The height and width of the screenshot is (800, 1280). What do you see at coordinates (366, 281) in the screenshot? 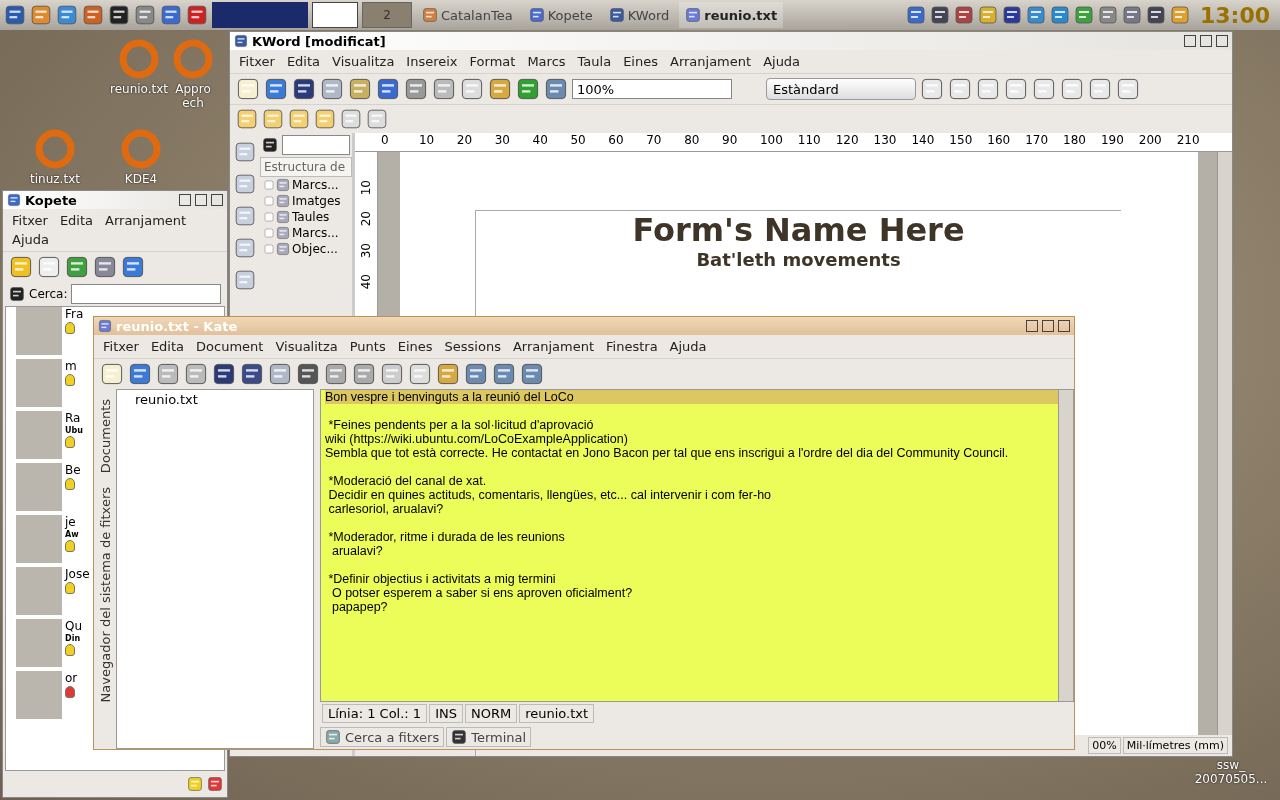
I see `ruler-number: 40` at bounding box center [366, 281].